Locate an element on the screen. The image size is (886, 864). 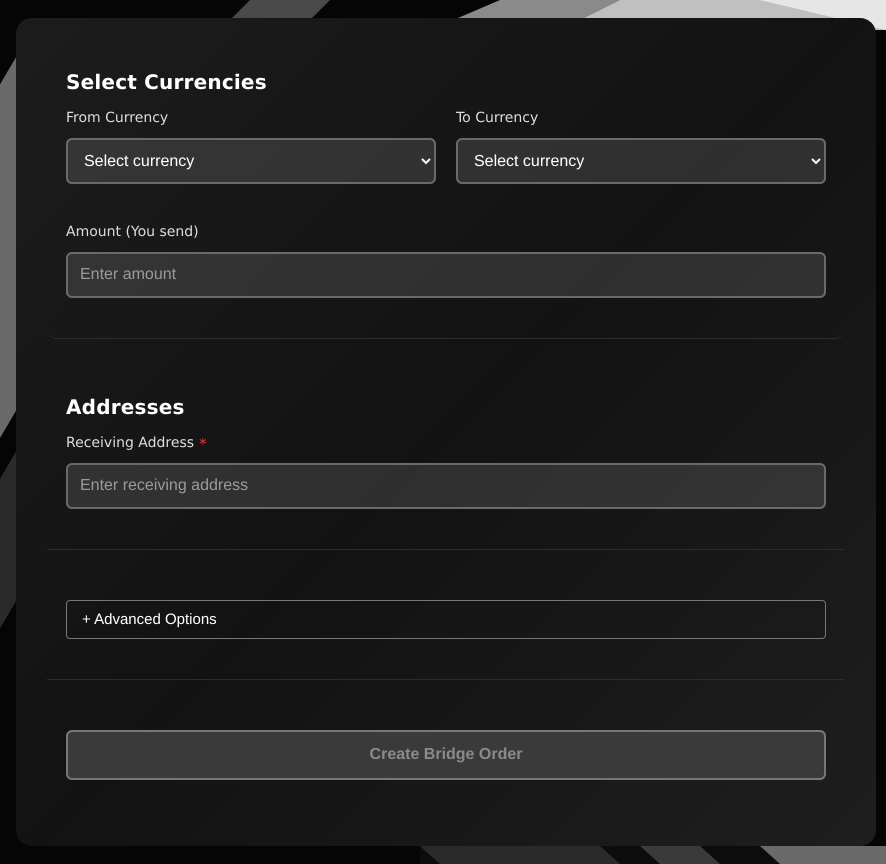
amount-field: Enter amount is located at coordinates (446, 275).